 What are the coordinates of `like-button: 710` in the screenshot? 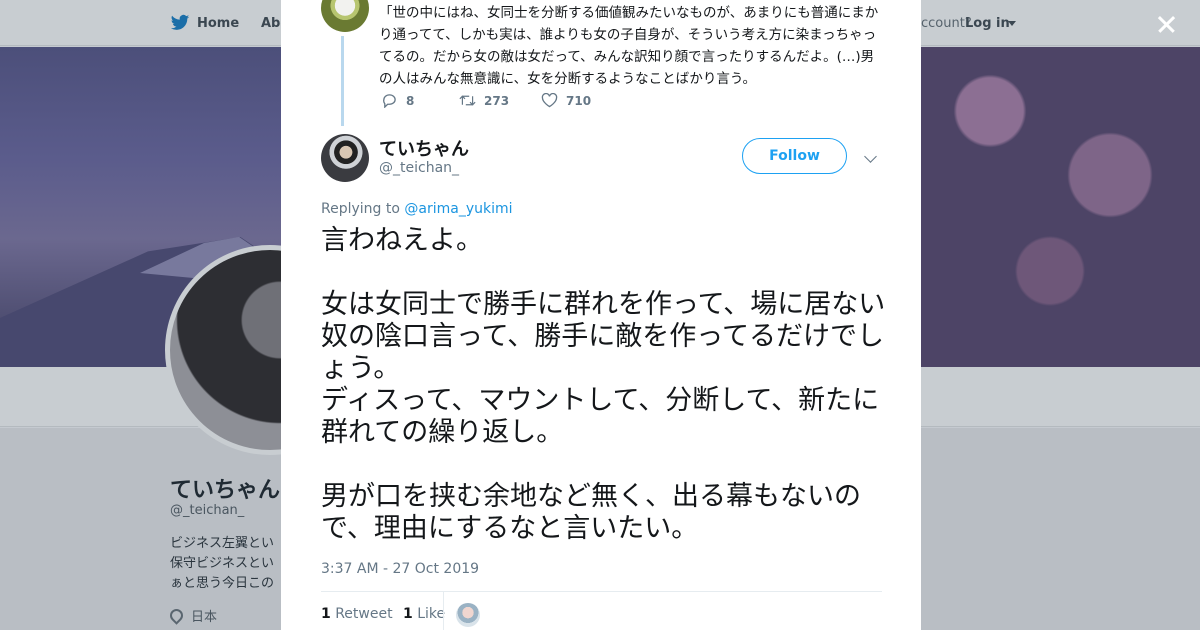 It's located at (566, 100).